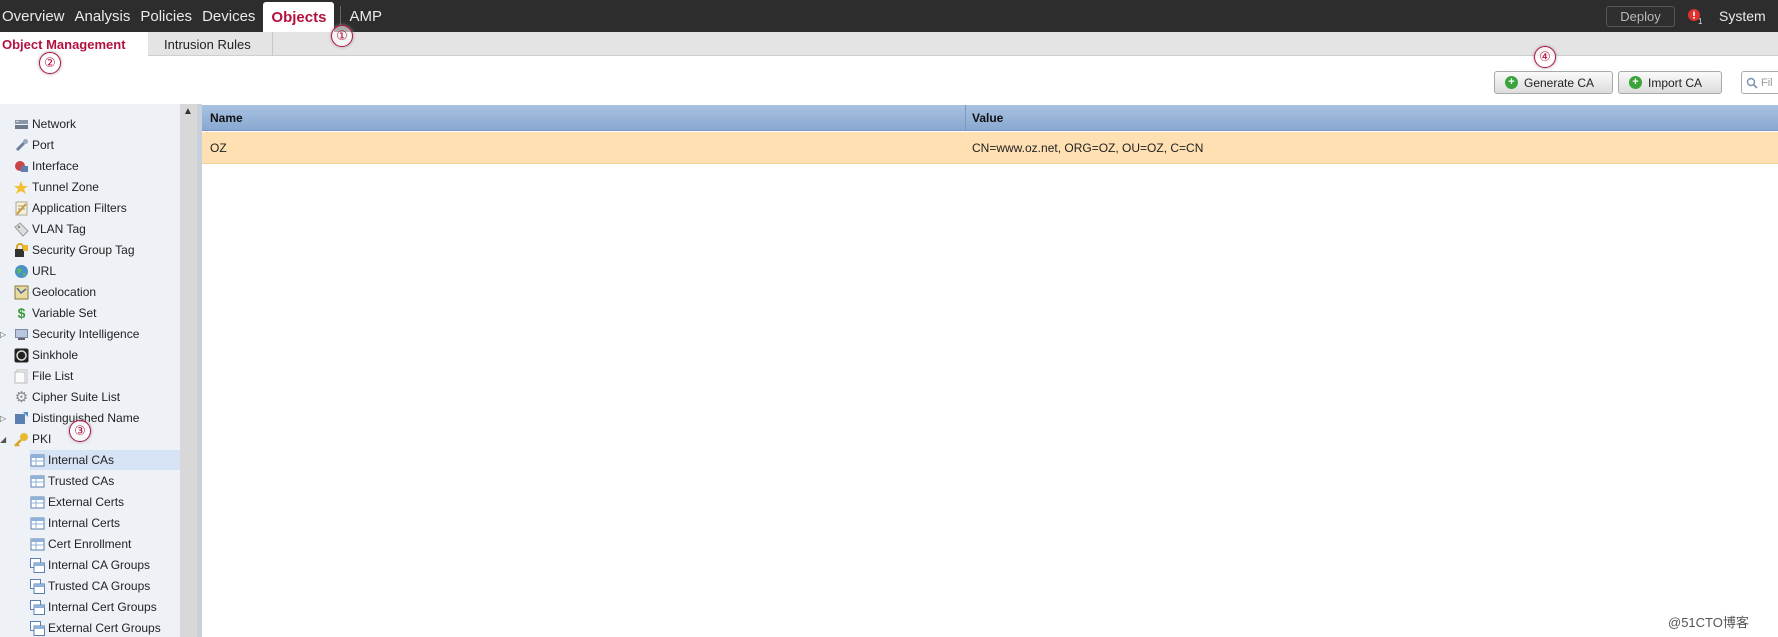 This screenshot has width=1778, height=637. Describe the element at coordinates (1545, 57) in the screenshot. I see `annotation-marker-4: ④` at that location.